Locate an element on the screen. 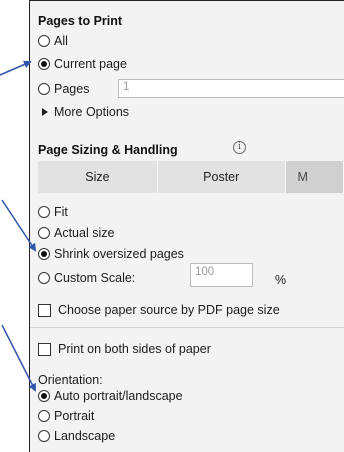 The width and height of the screenshot is (344, 452). radio-shrink-oversized: Shrink oversized pages is located at coordinates (111, 254).